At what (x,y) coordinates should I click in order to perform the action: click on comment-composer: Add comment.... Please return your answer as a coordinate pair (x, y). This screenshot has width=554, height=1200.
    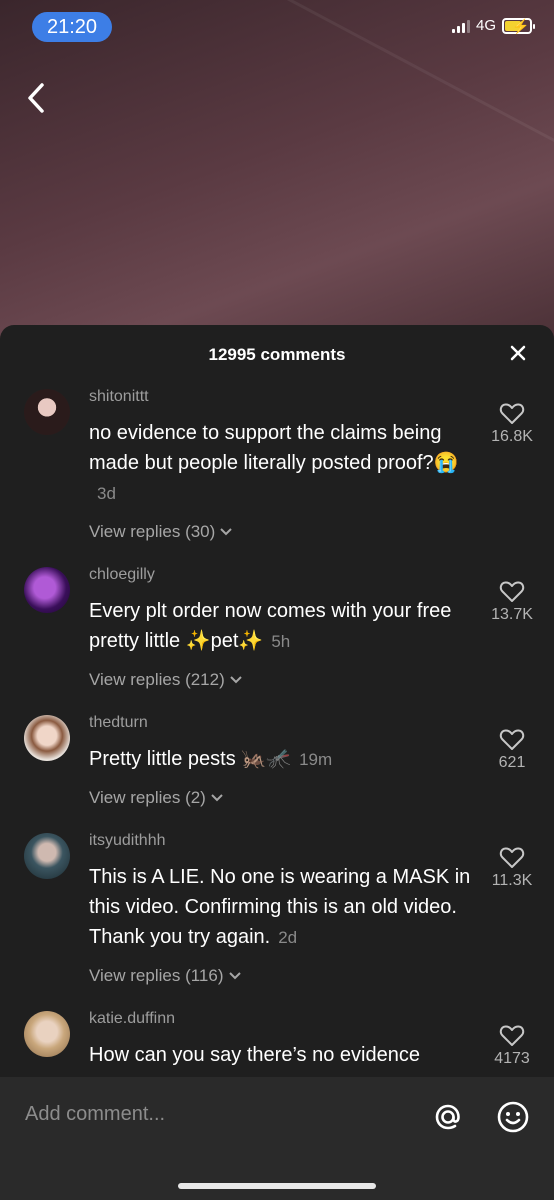
    Looking at the image, I should click on (277, 1138).